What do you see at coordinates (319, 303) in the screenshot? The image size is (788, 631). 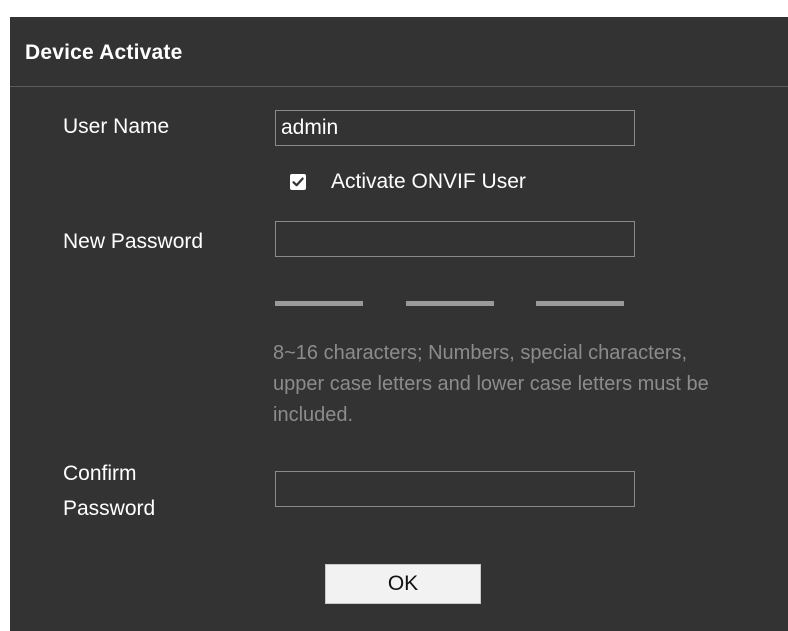 I see `strength-segment-weak` at bounding box center [319, 303].